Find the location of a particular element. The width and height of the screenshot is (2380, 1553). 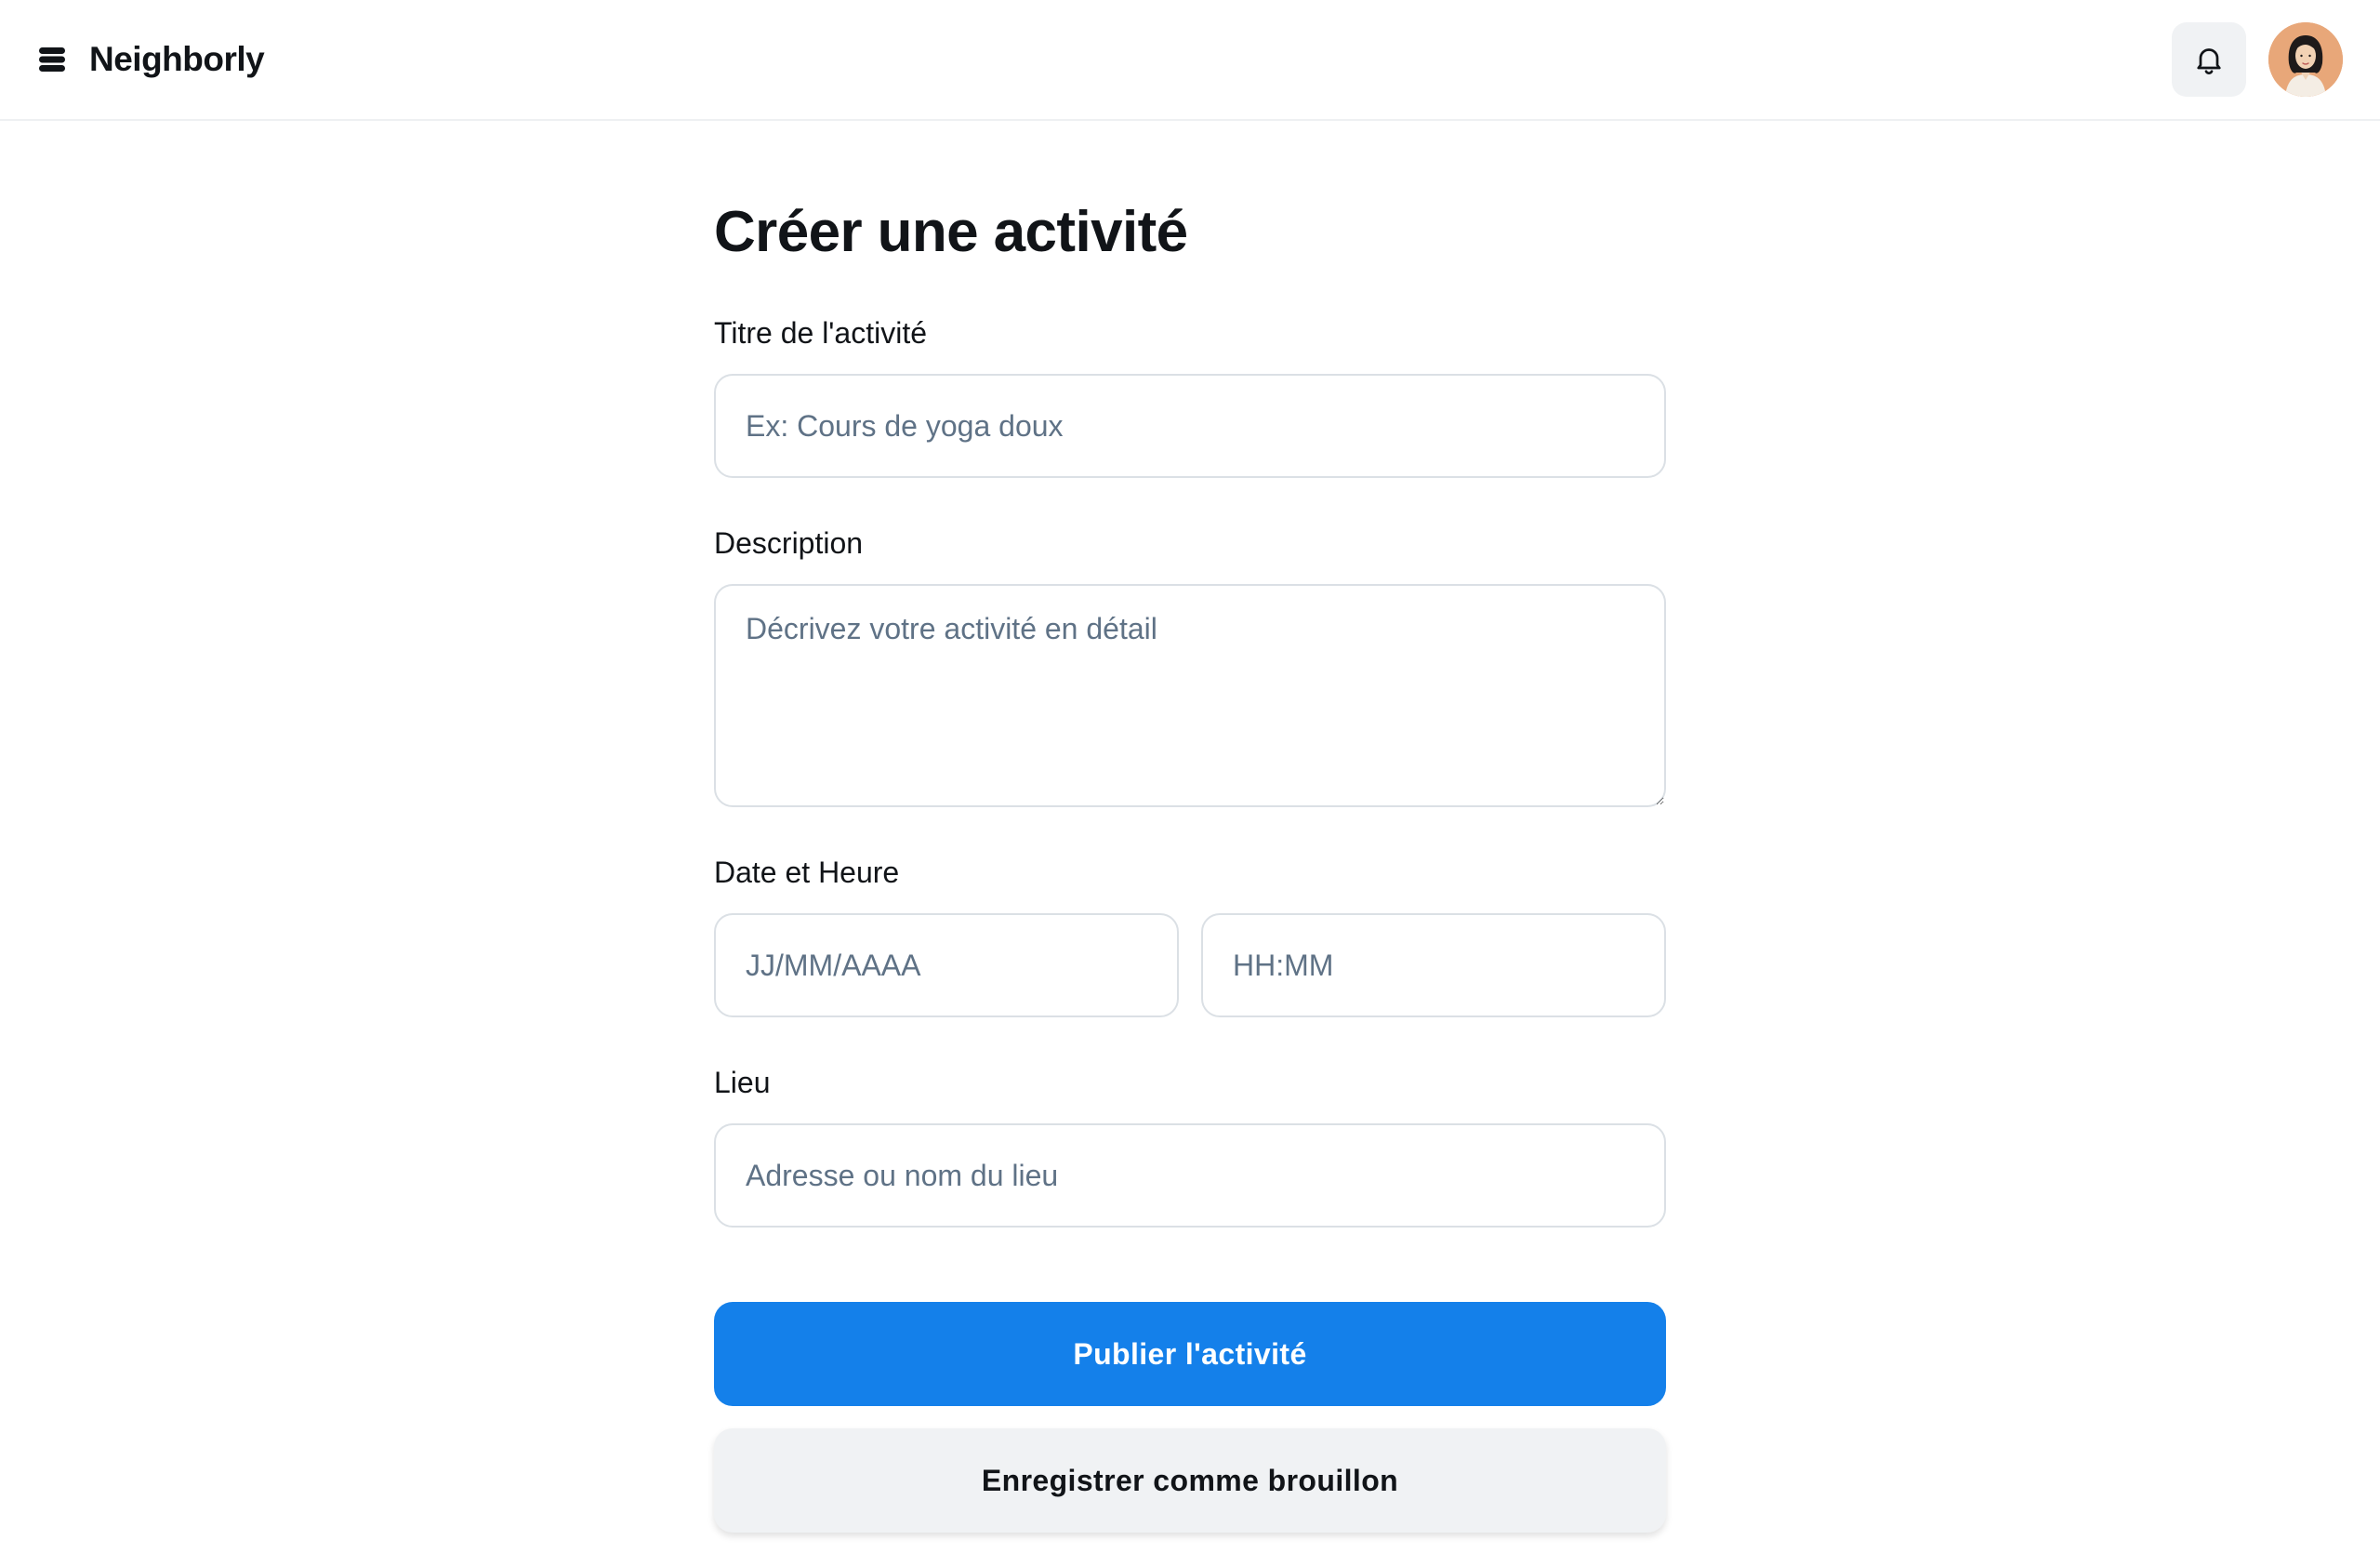

date-input is located at coordinates (946, 965).